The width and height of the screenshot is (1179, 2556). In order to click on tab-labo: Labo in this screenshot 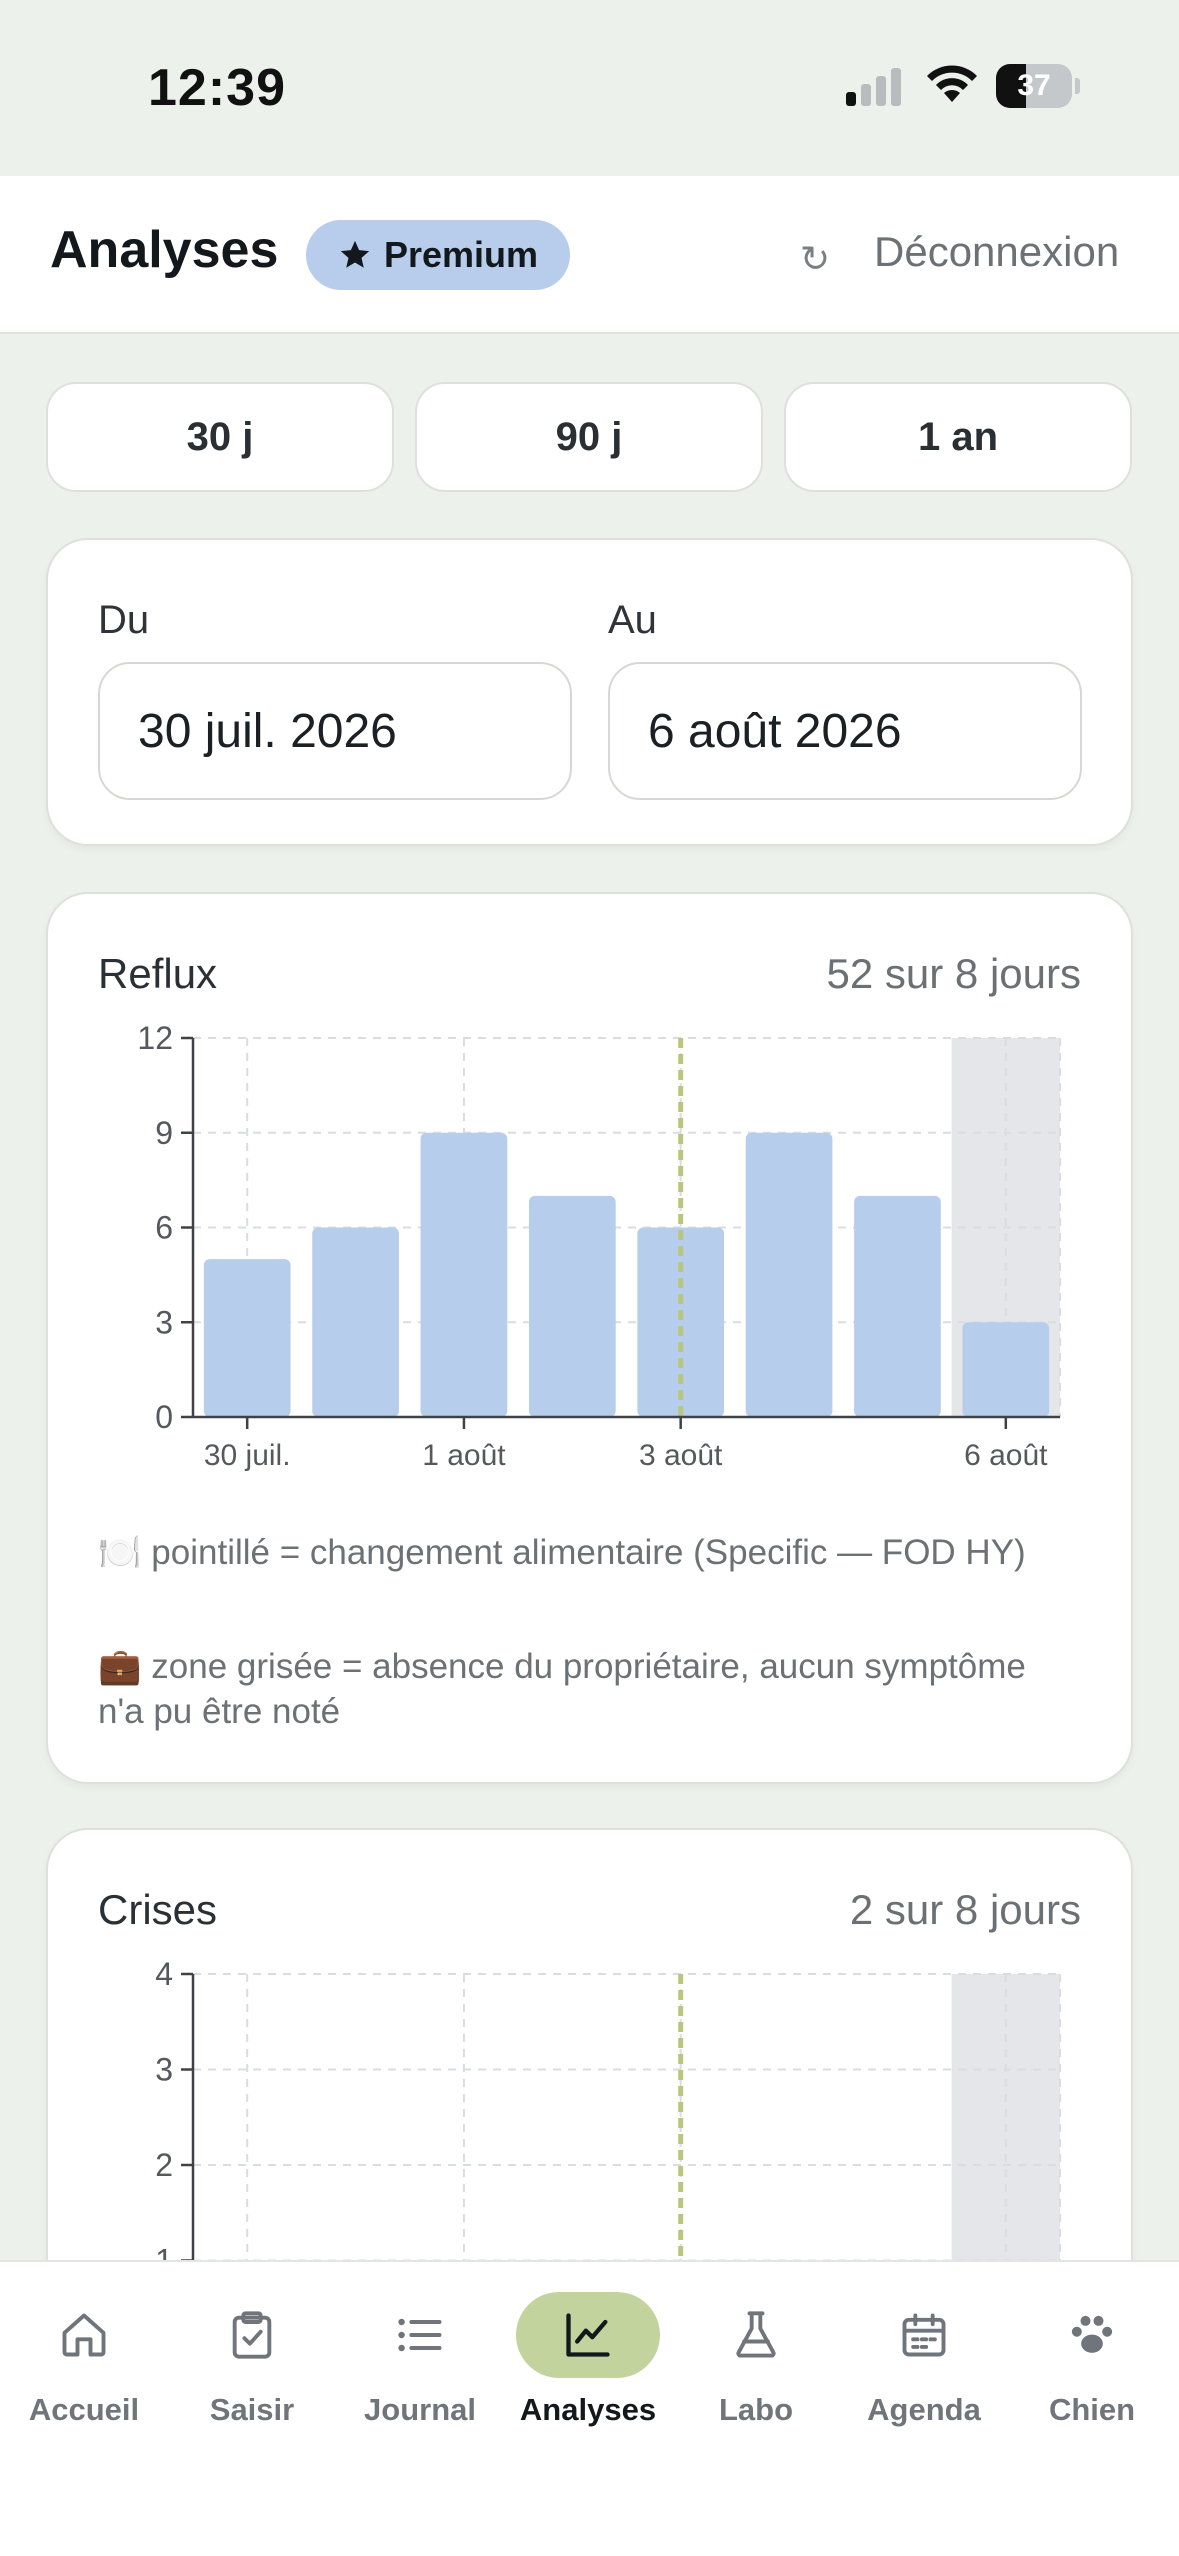, I will do `click(756, 2372)`.